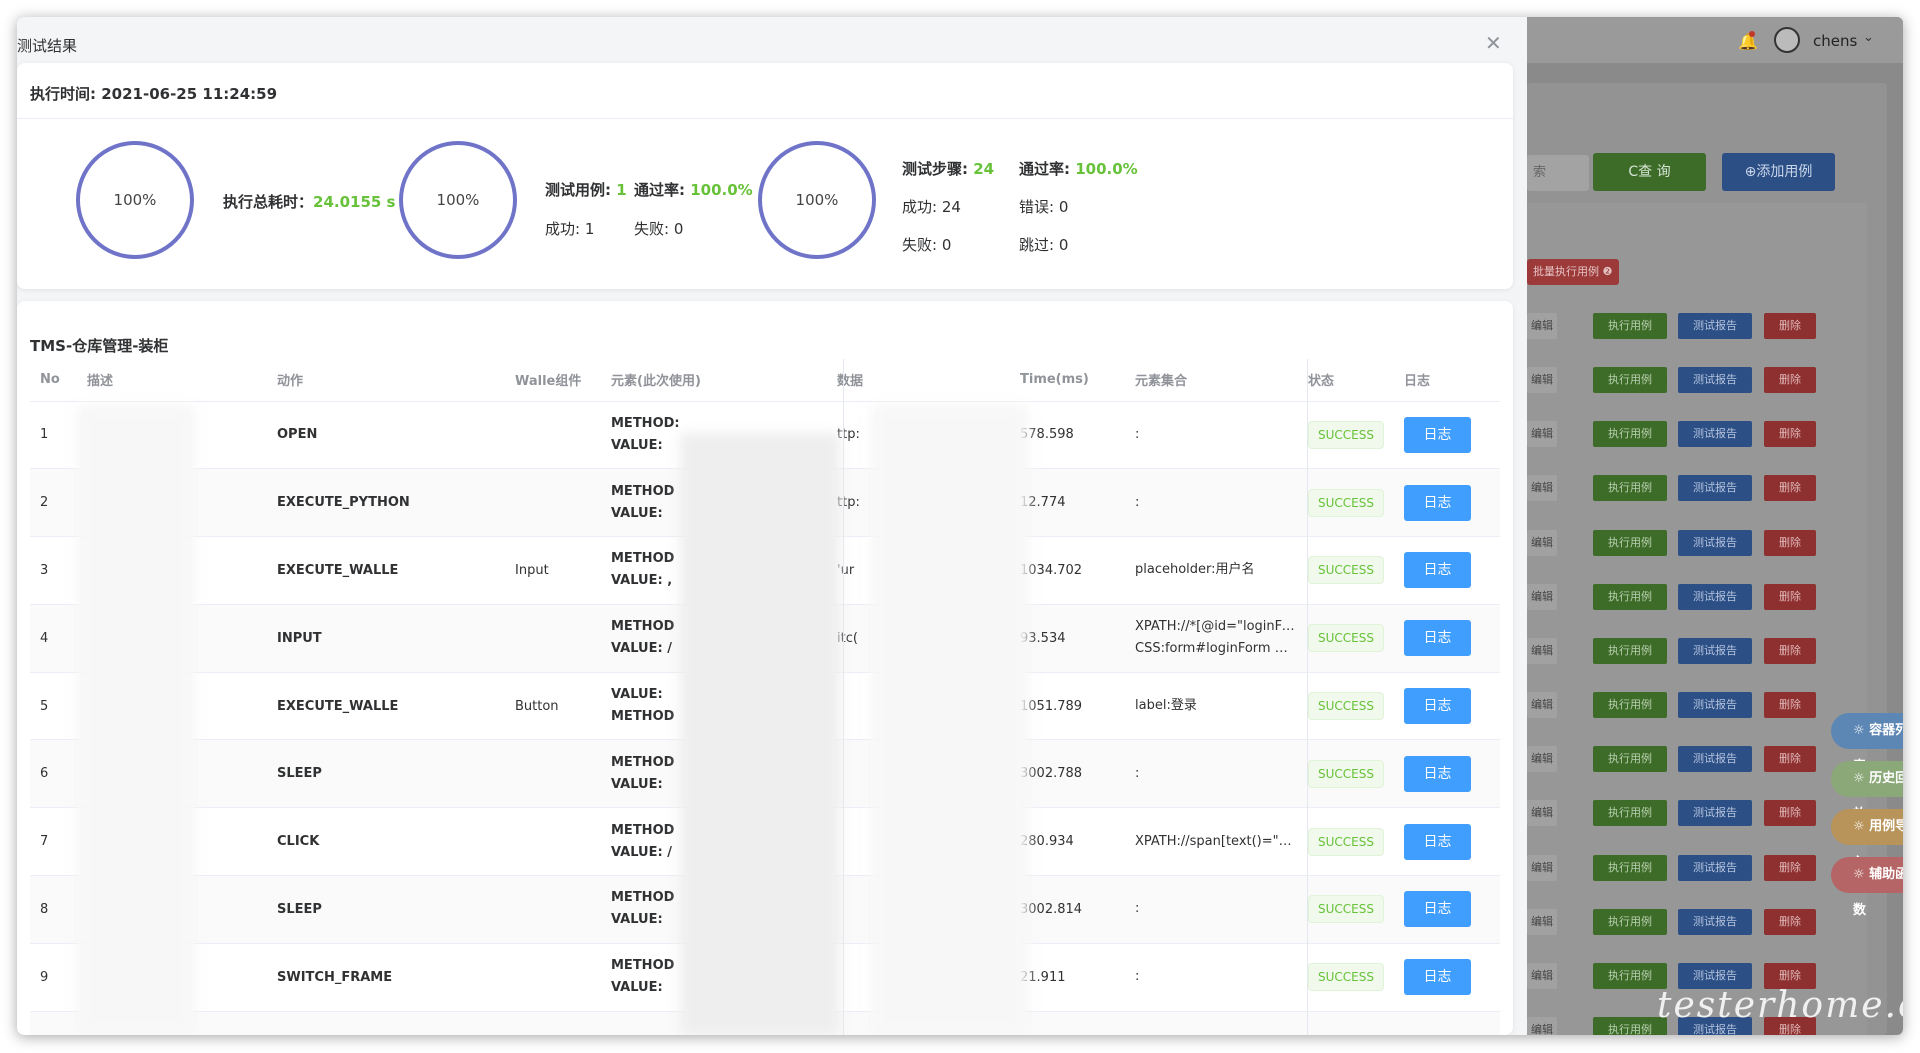 Image resolution: width=1920 pixels, height=1053 pixels. Describe the element at coordinates (1787, 40) in the screenshot. I see `avatar` at that location.